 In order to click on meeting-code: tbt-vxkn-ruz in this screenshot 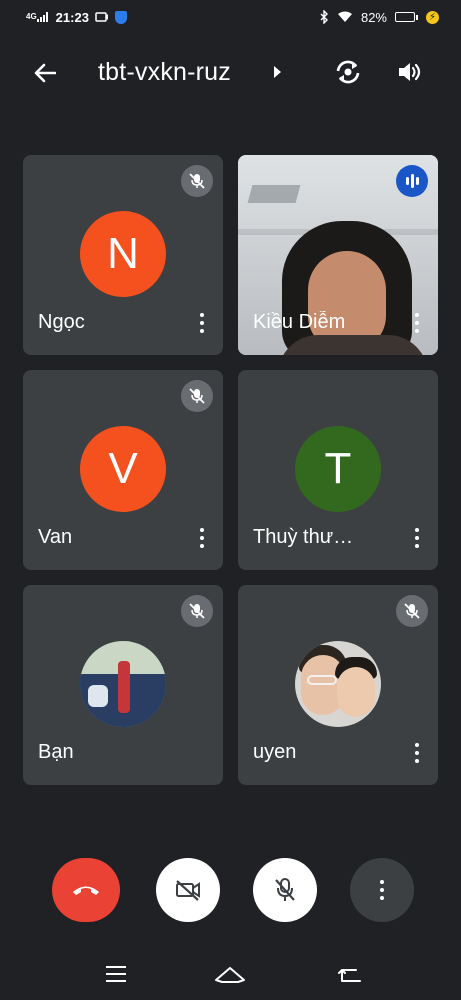, I will do `click(164, 72)`.